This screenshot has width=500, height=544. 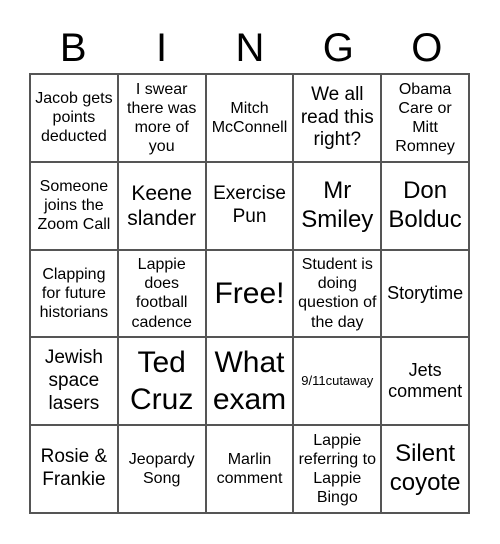 What do you see at coordinates (249, 469) in the screenshot?
I see `bingo-cell: Marlin comment` at bounding box center [249, 469].